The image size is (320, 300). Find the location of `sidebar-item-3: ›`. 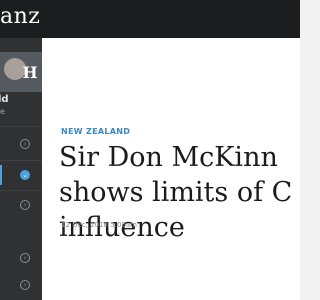

sidebar-item-3: › is located at coordinates (21, 205).